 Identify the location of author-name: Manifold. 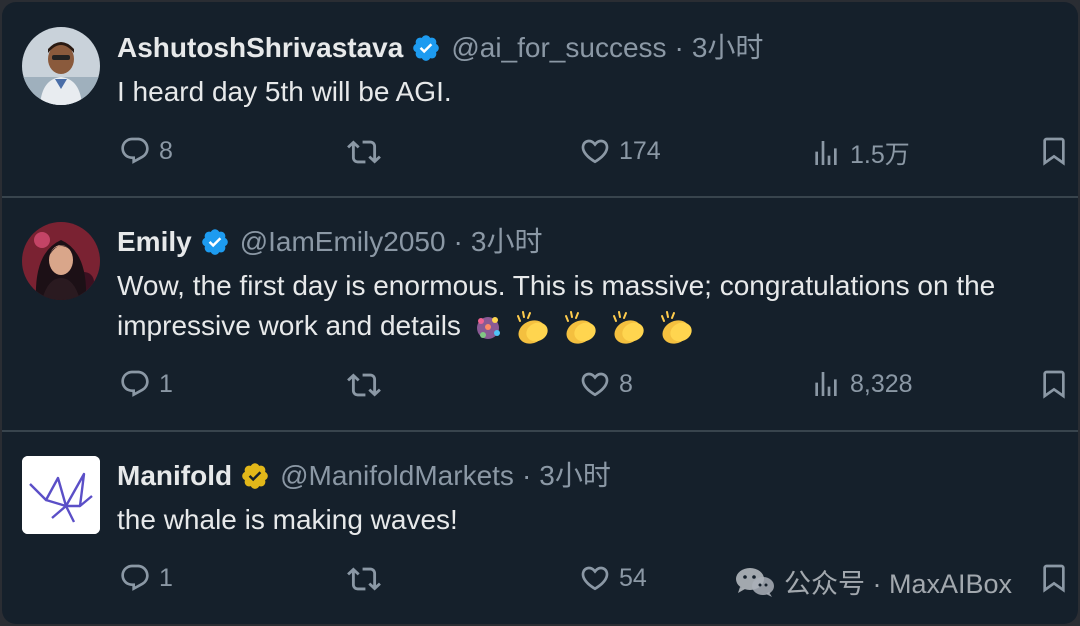
(174, 476).